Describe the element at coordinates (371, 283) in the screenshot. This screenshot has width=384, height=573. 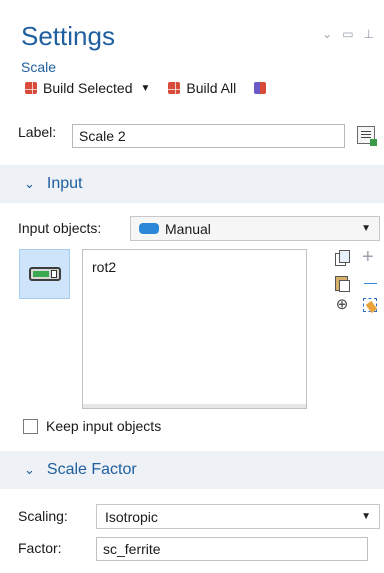
I see `remove-icon` at that location.